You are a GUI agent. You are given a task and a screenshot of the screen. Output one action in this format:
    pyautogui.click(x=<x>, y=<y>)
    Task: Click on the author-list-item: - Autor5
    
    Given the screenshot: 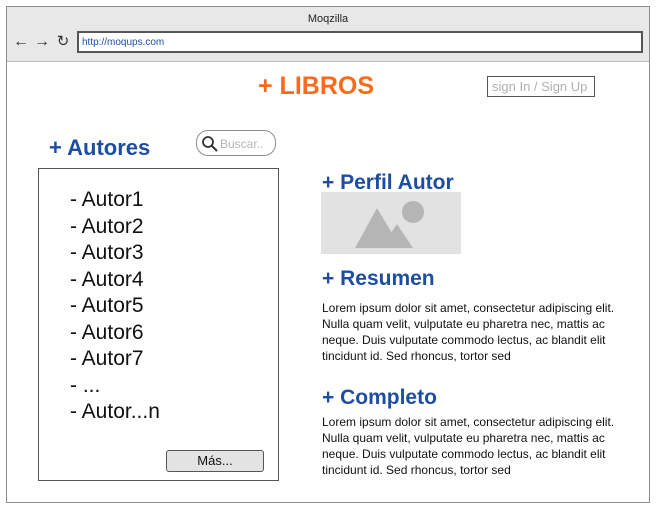 What is the action you would take?
    pyautogui.click(x=115, y=306)
    